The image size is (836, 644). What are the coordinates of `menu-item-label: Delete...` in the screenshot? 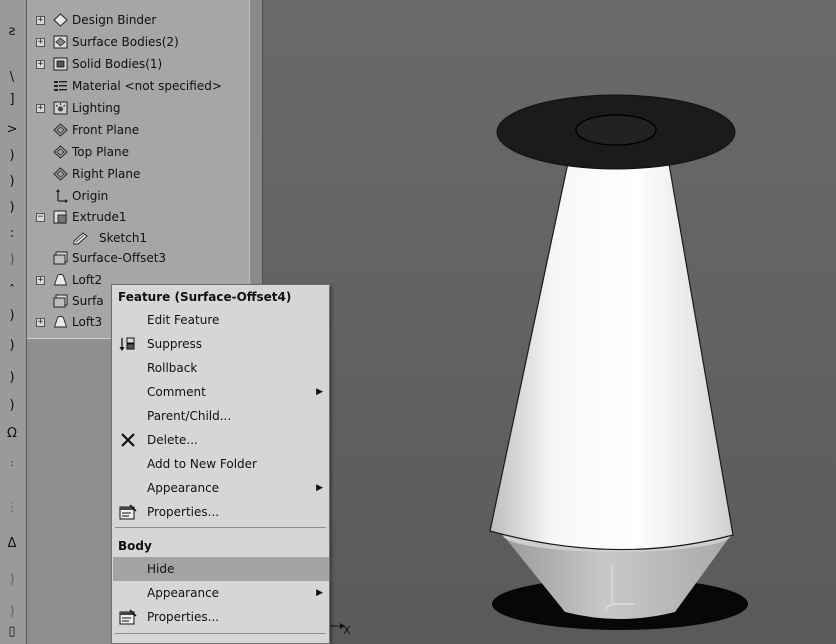 It's located at (172, 440).